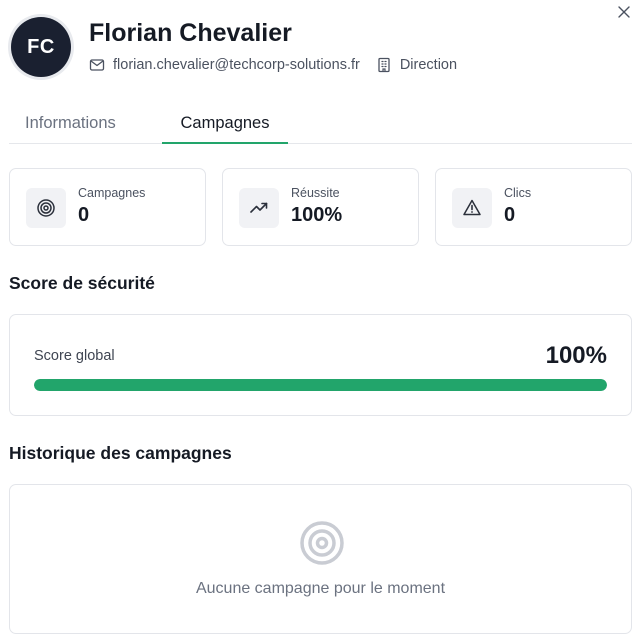 The width and height of the screenshot is (644, 641). I want to click on empty-state-text: Aucune campagne pour le moment, so click(320, 588).